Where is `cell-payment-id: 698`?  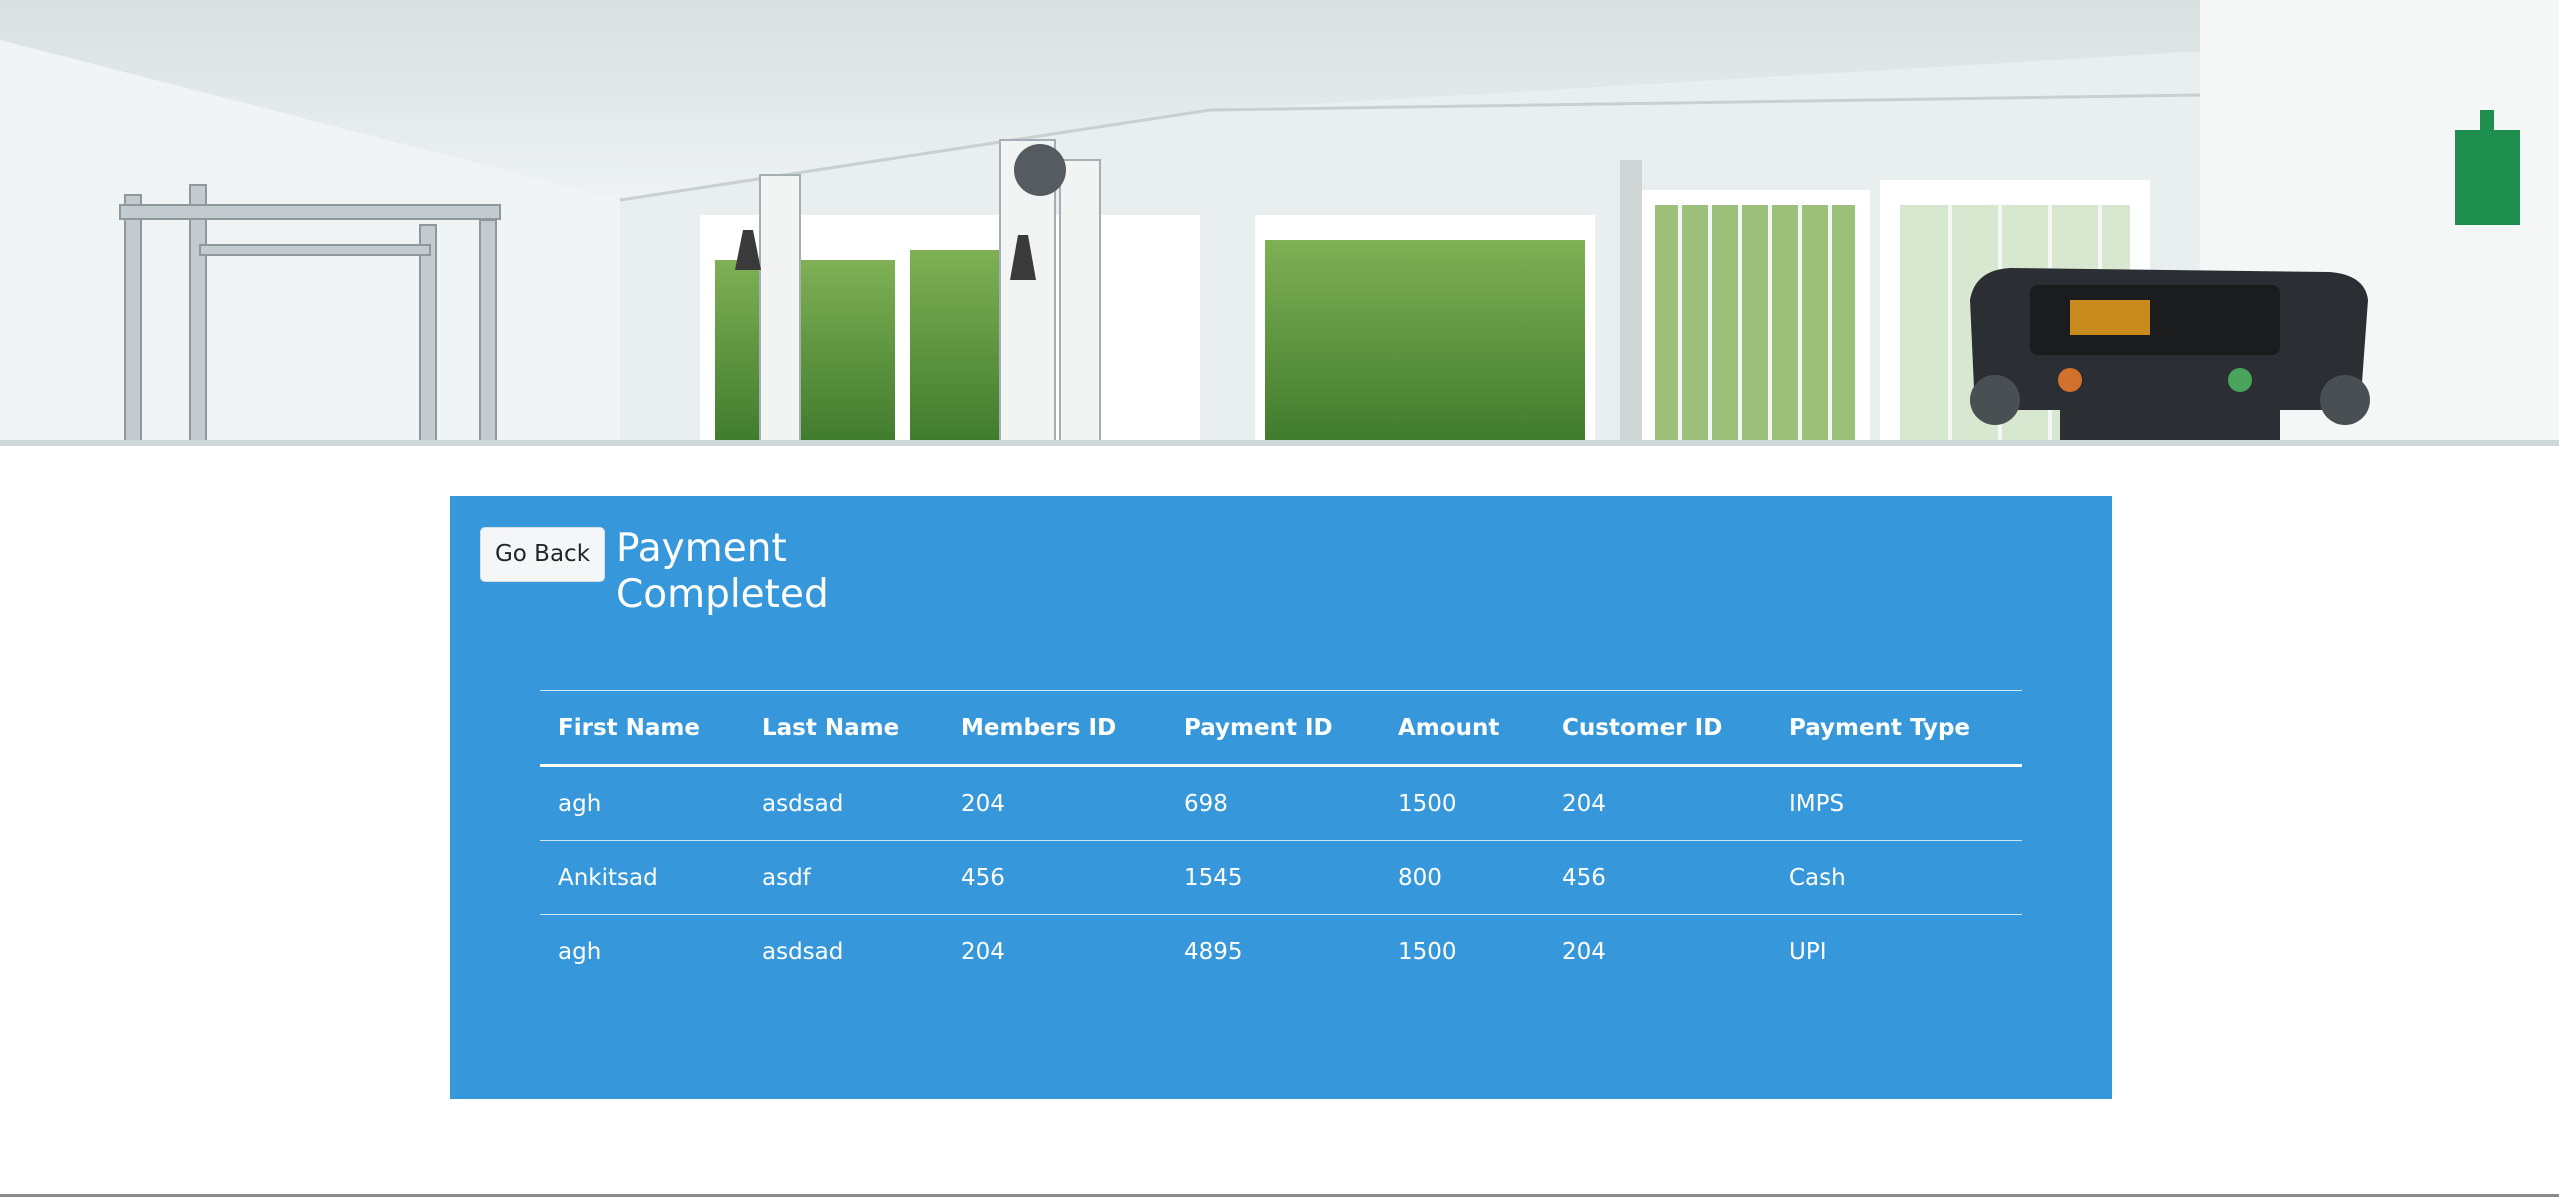 cell-payment-id: 698 is located at coordinates (1206, 803).